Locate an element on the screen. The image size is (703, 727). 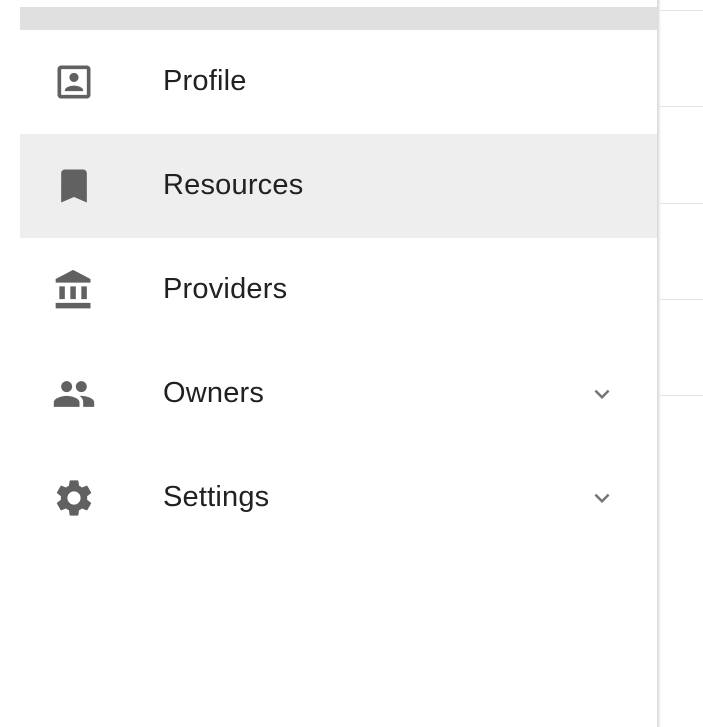
nav-item-providers: Providers is located at coordinates (338, 290).